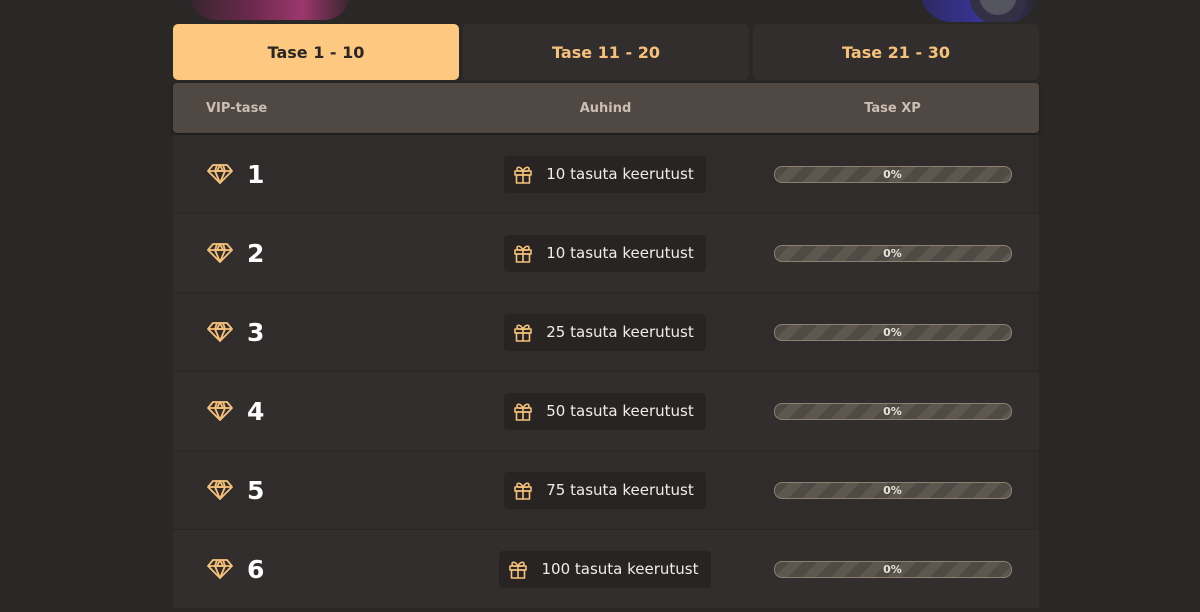  I want to click on prize-badge: 100 tasuta keerutust, so click(605, 569).